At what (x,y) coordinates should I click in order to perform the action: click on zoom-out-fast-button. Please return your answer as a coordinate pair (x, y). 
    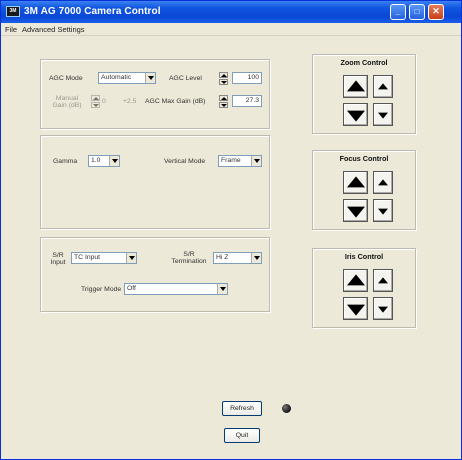
    Looking at the image, I should click on (355, 114).